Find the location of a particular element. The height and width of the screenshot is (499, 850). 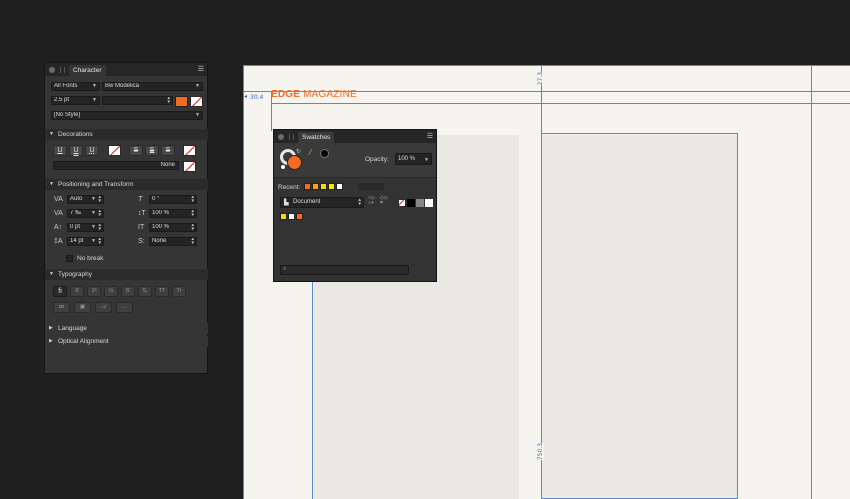

alternates-icon: ꝏ is located at coordinates (61, 307).